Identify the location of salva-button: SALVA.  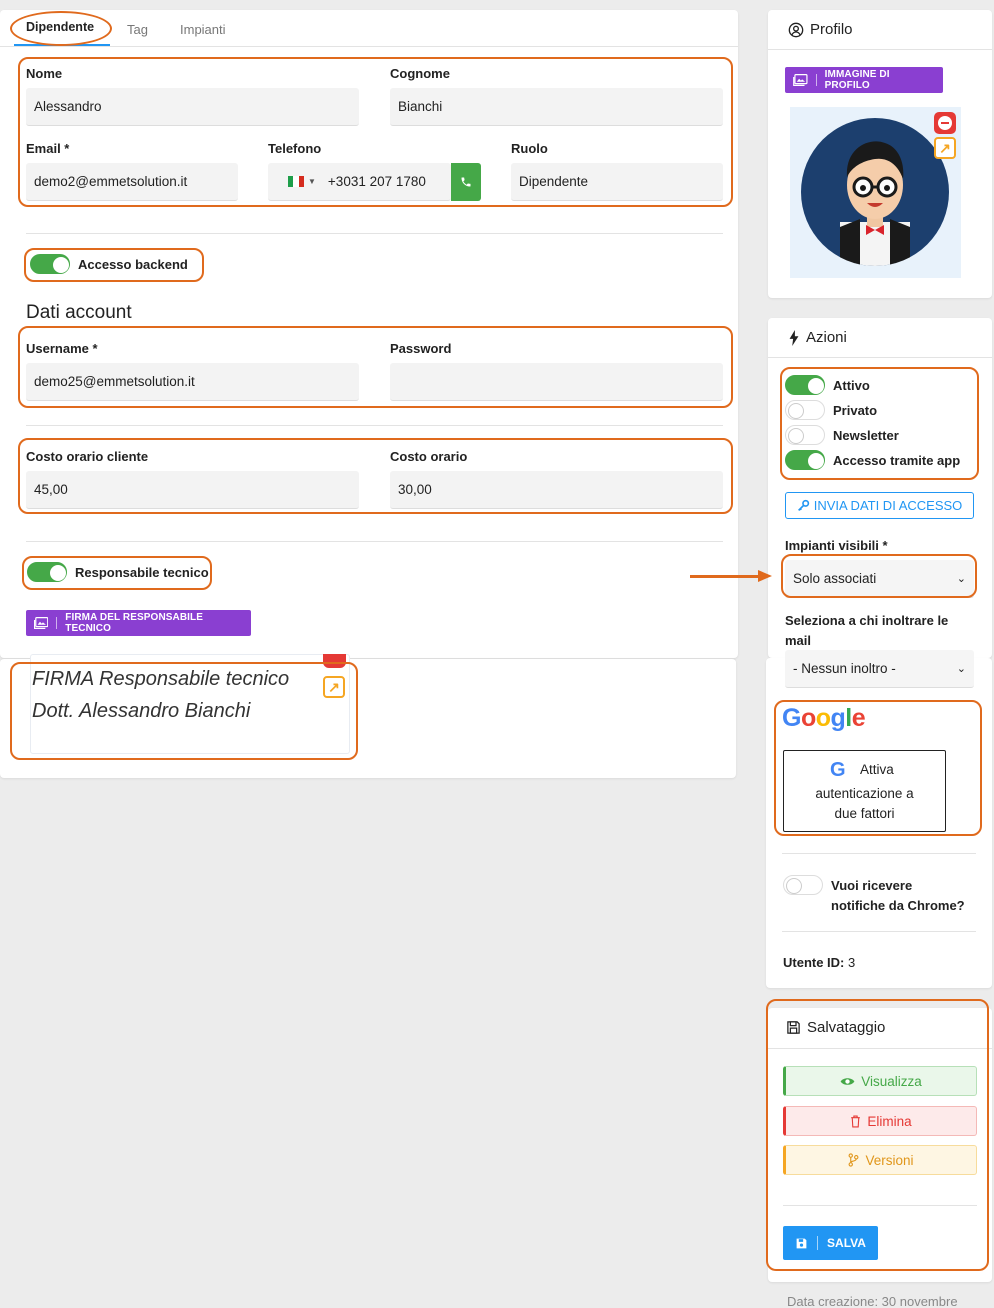
(830, 1243).